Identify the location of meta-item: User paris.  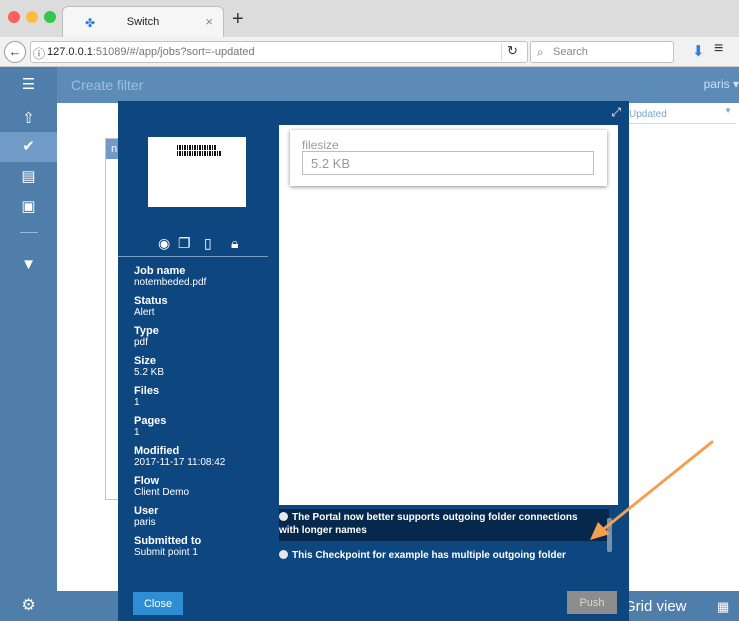
(146, 516).